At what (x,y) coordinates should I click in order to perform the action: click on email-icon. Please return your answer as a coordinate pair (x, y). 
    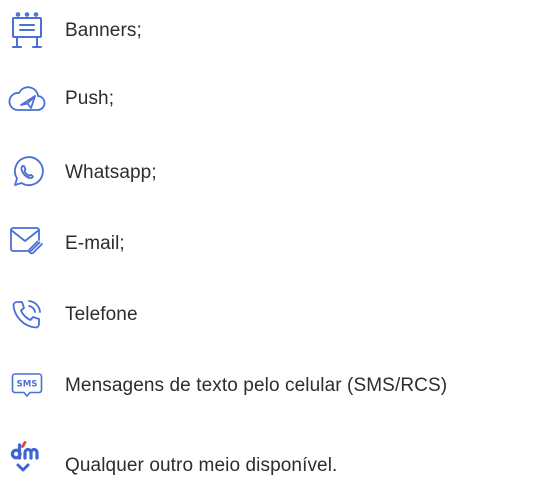
    Looking at the image, I should click on (27, 241).